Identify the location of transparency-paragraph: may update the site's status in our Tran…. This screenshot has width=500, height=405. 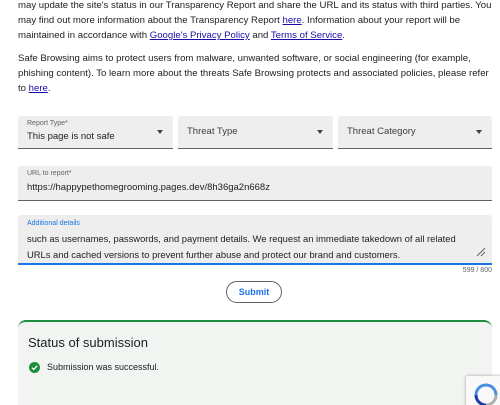
(255, 21).